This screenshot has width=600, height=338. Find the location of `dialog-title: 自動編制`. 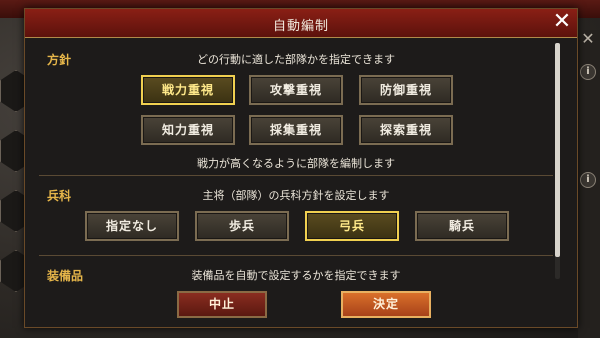

dialog-title: 自動編制 is located at coordinates (300, 26).